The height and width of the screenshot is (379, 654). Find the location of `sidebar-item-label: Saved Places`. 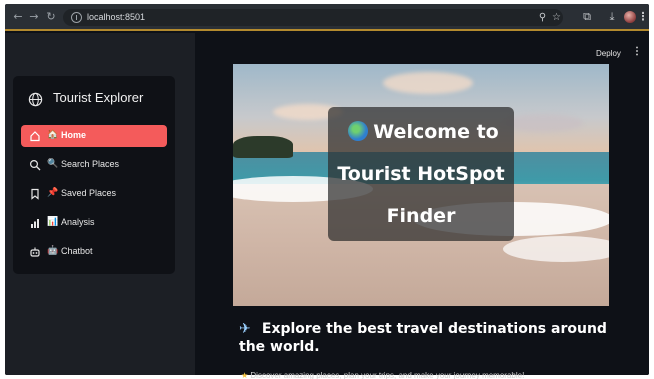

sidebar-item-label: Saved Places is located at coordinates (89, 193).